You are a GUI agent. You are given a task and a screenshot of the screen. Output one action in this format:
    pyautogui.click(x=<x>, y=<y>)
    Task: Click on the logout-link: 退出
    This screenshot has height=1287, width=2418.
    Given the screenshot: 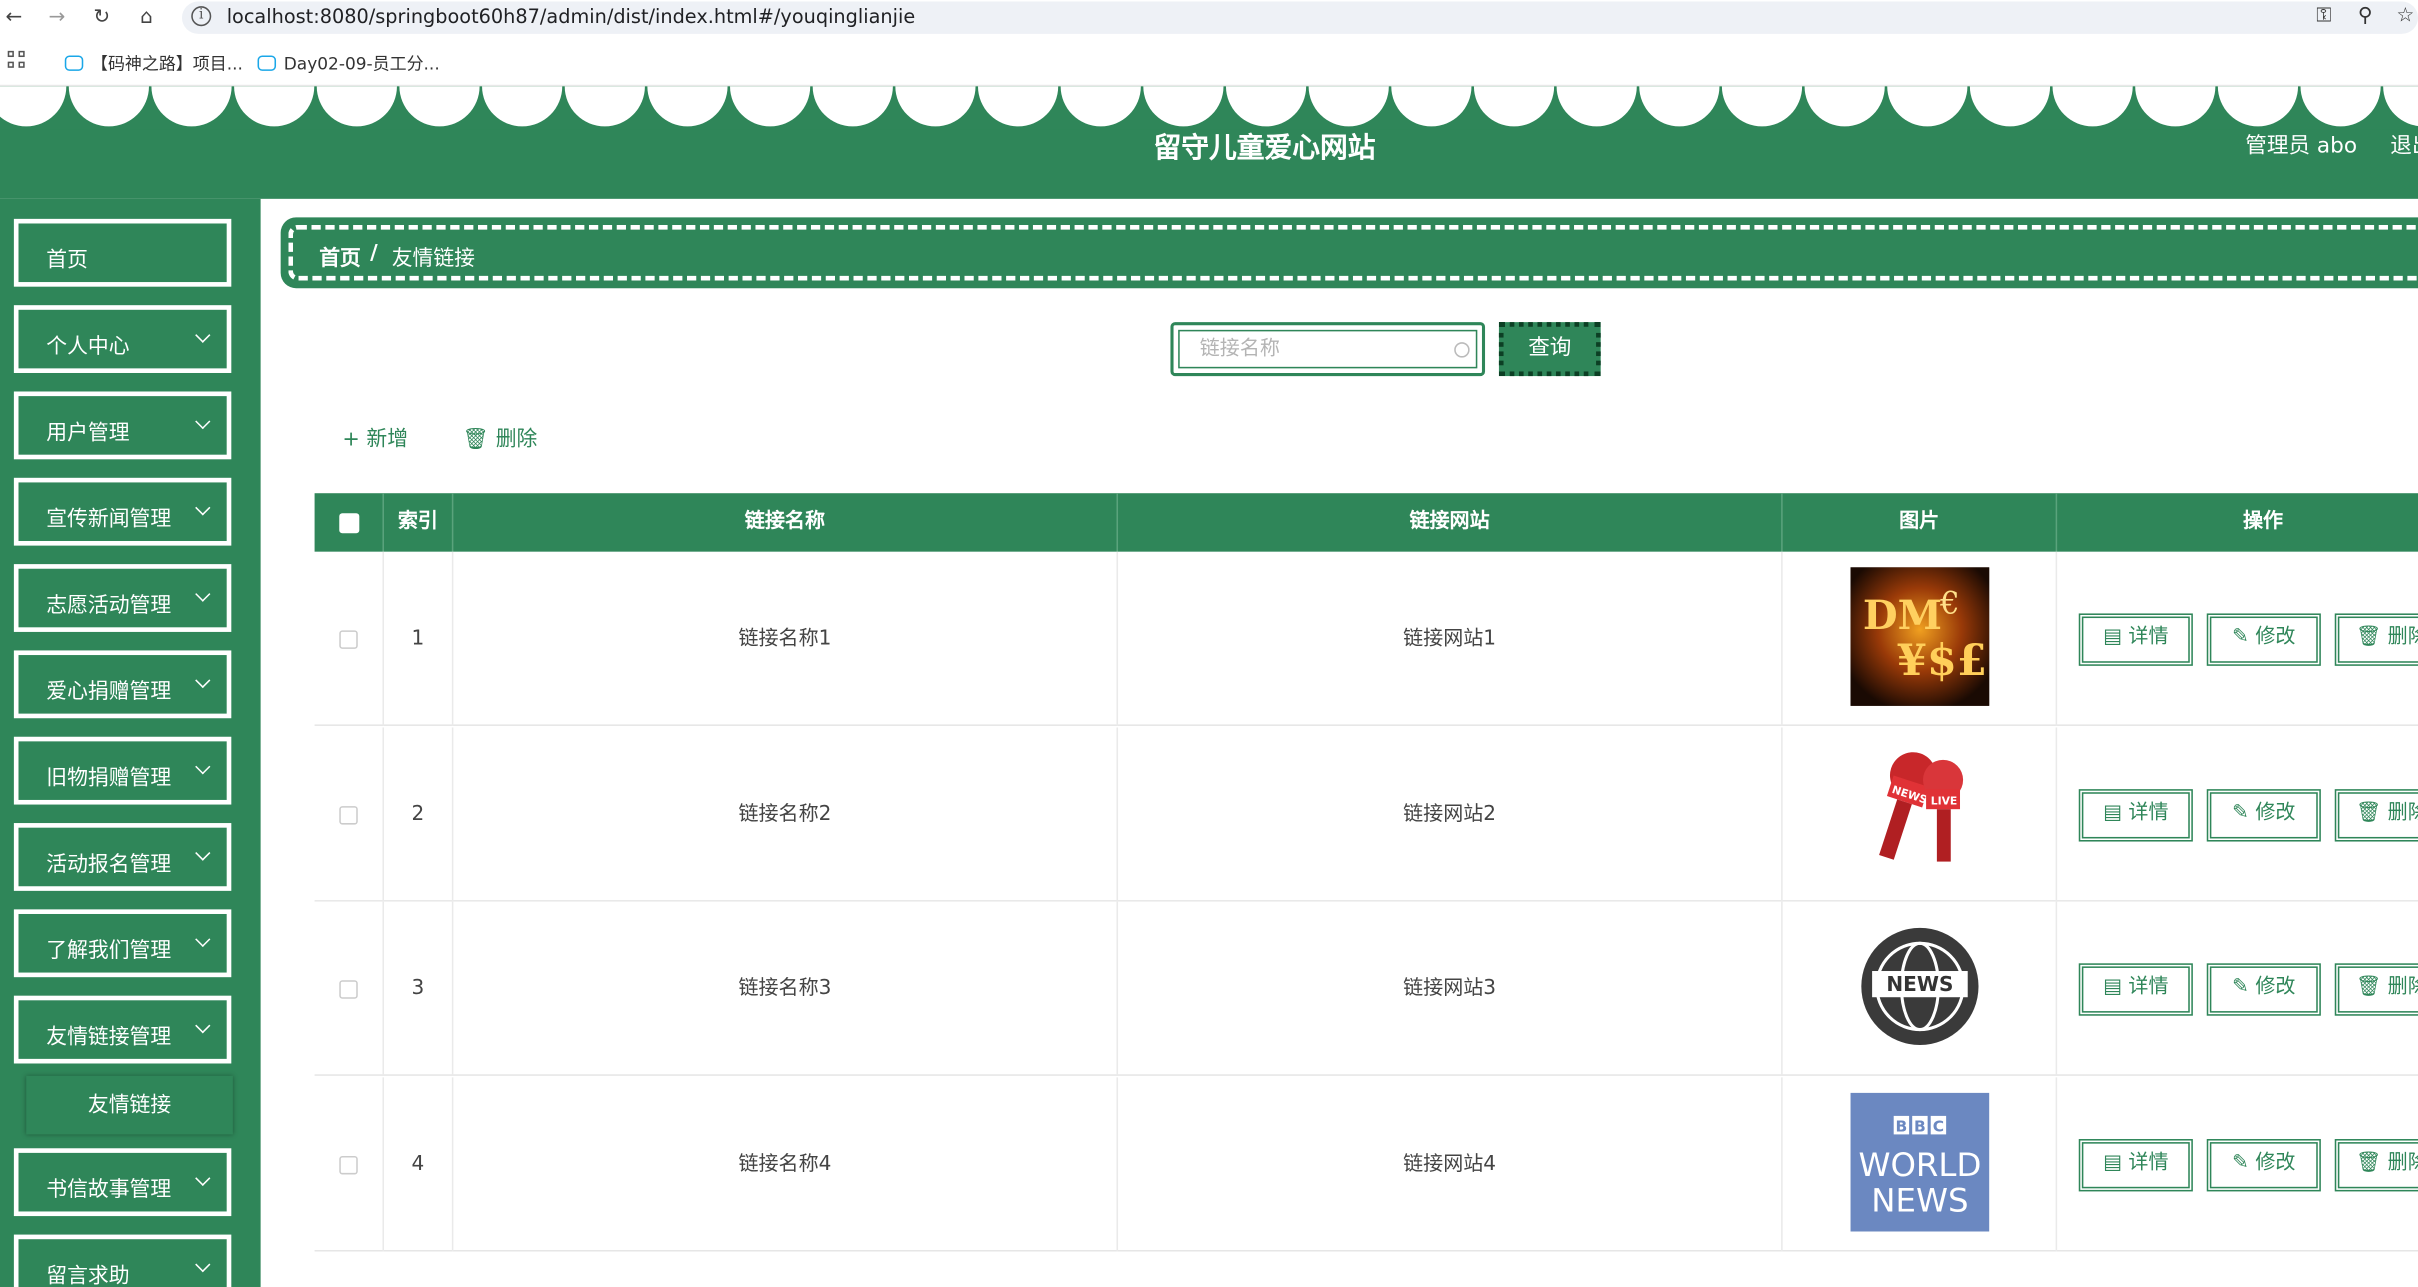 What is the action you would take?
    pyautogui.click(x=2404, y=144)
    